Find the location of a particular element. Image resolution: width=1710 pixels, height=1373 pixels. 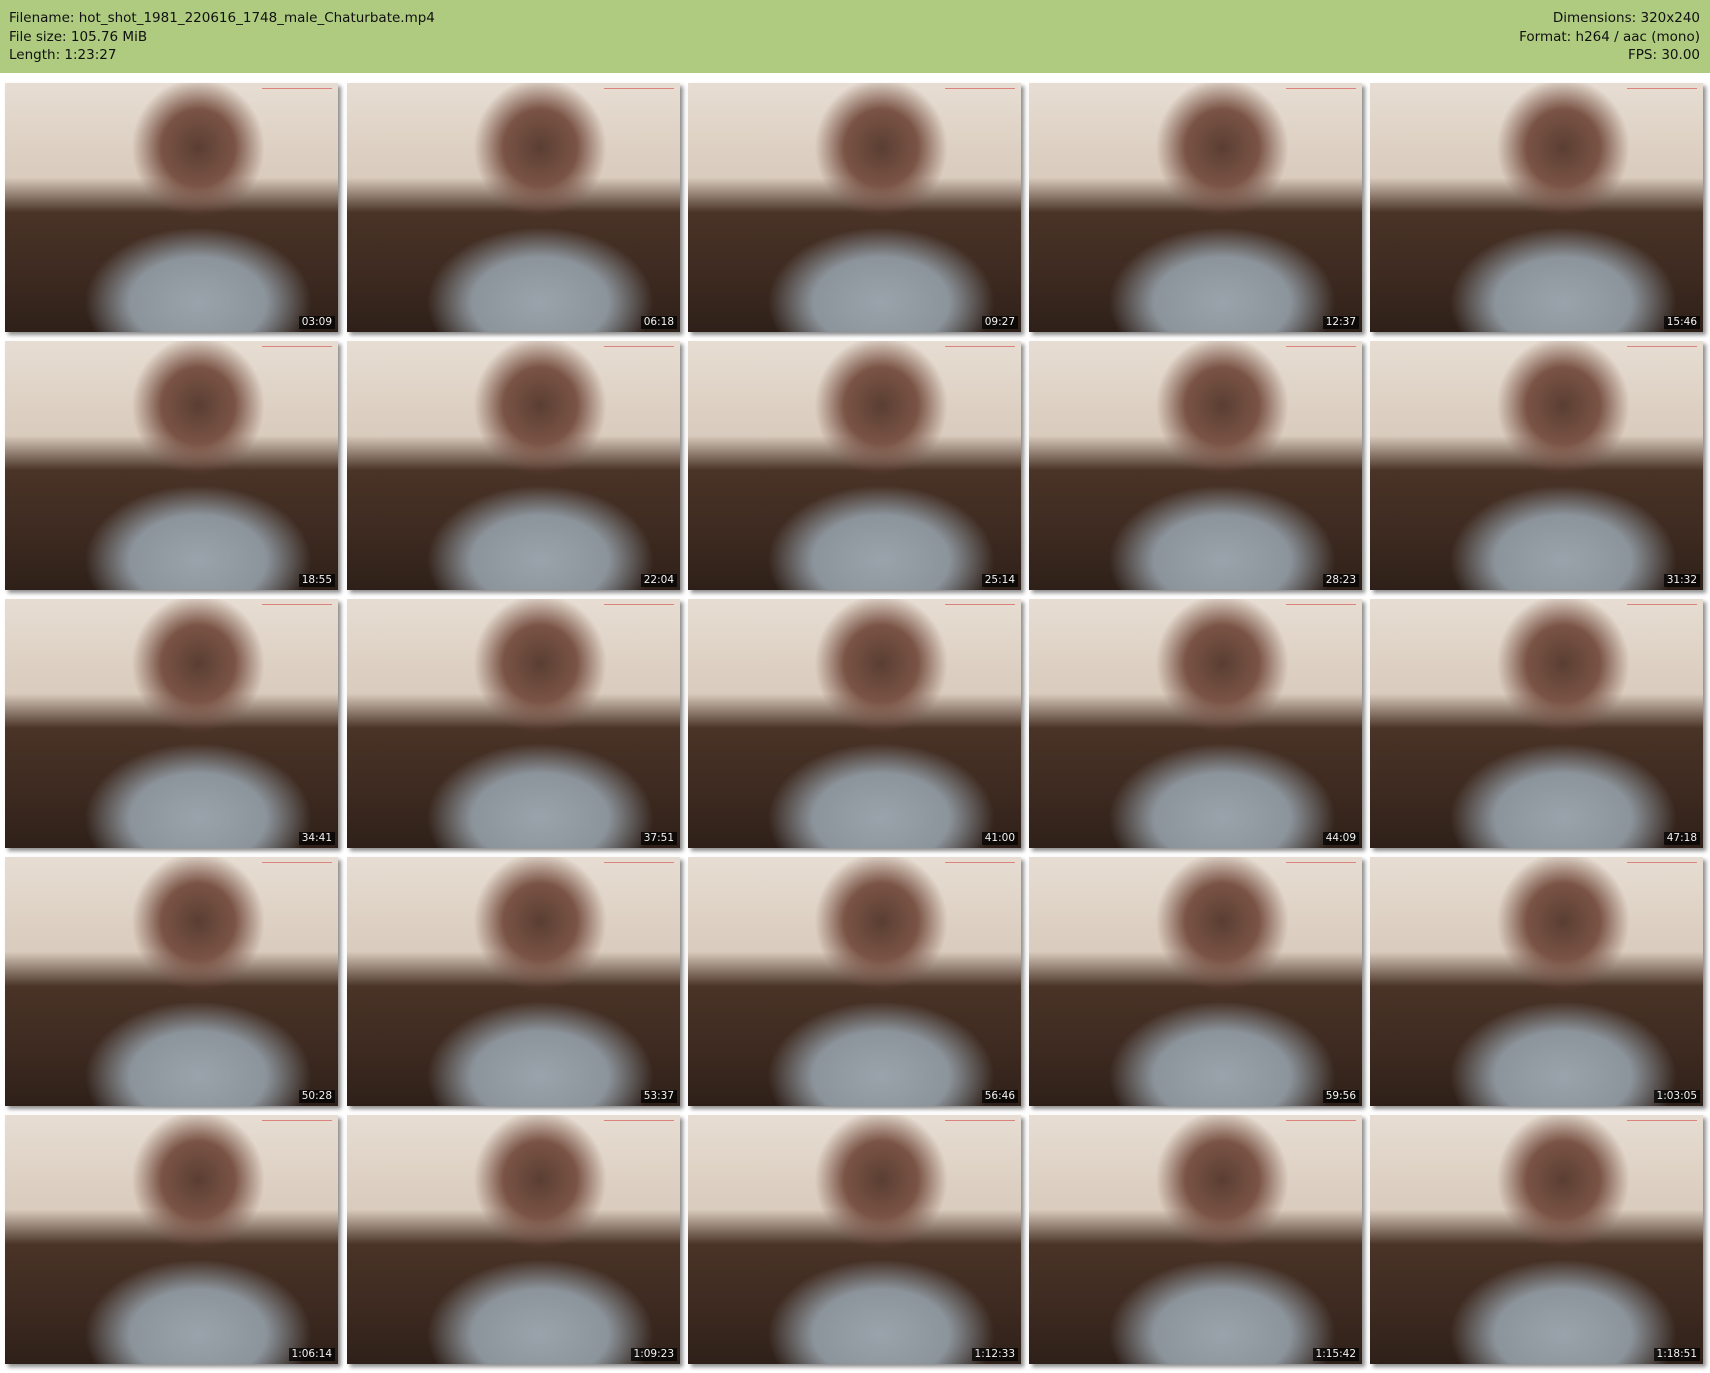

video-thumbnail: 34:41 is located at coordinates (171, 723).